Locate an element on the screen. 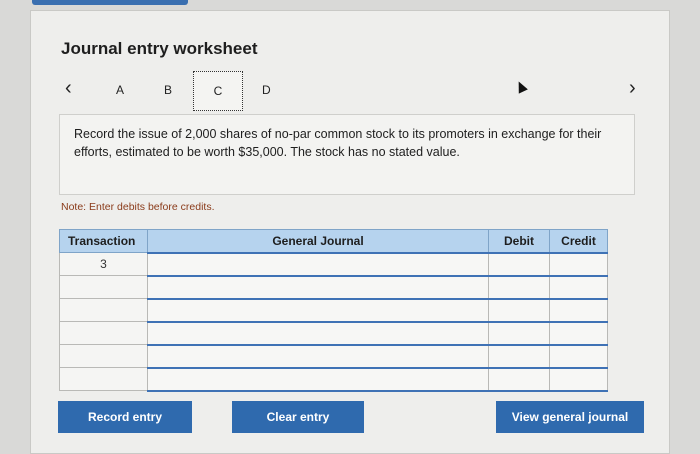 Image resolution: width=700 pixels, height=454 pixels. mouse-pointer-icon is located at coordinates (521, 86).